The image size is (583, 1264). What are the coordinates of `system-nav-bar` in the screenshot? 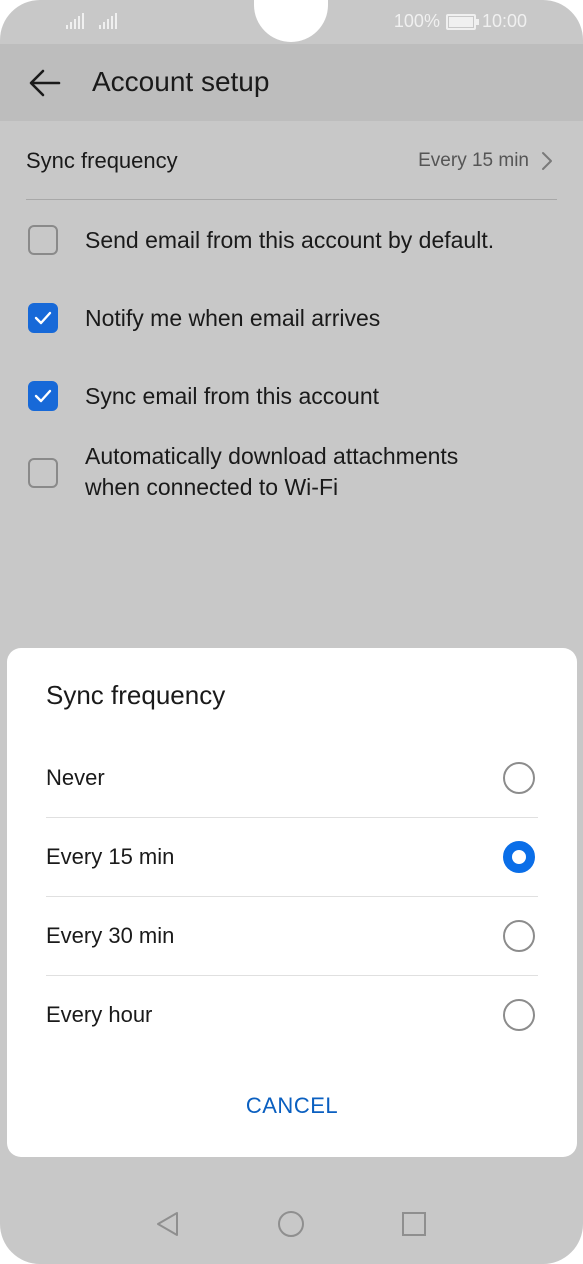 It's located at (291, 1228).